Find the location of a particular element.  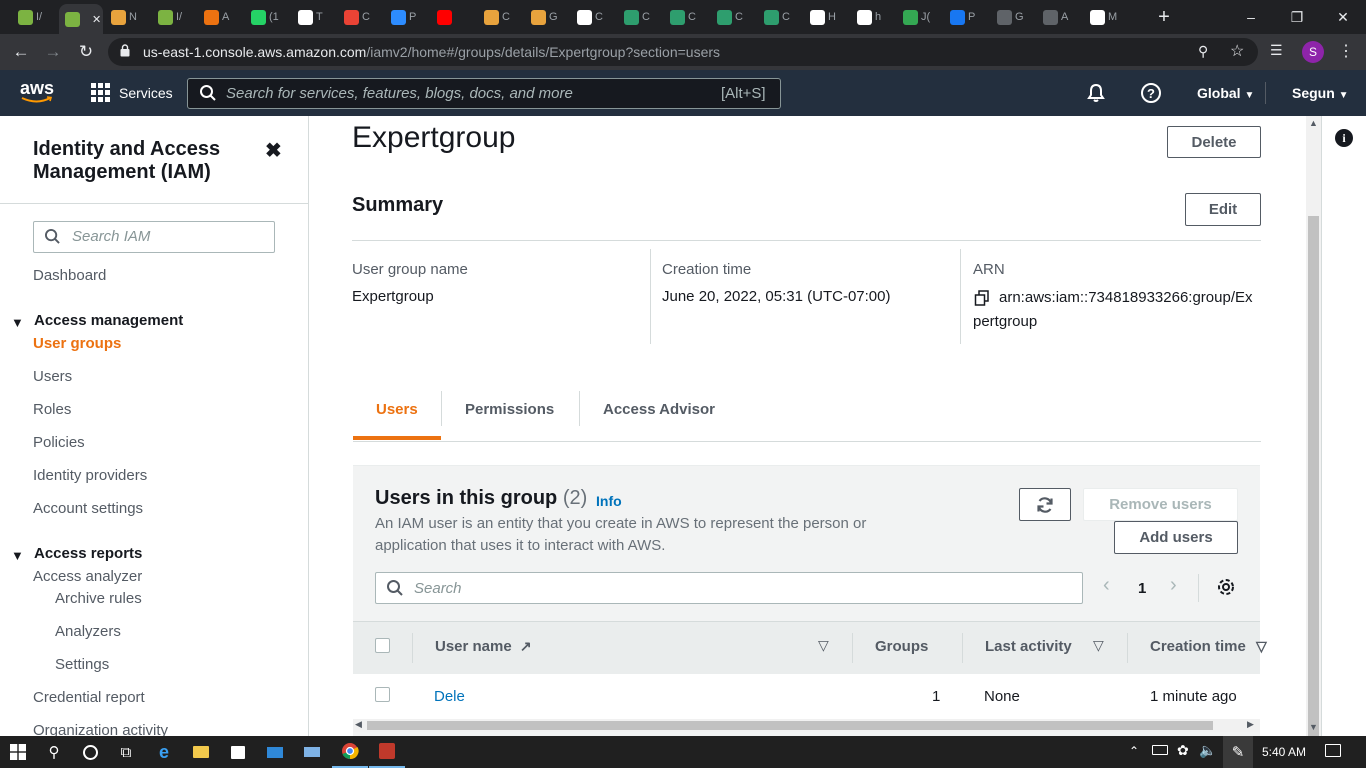

keyboard-app-icon is located at coordinates (312, 752).